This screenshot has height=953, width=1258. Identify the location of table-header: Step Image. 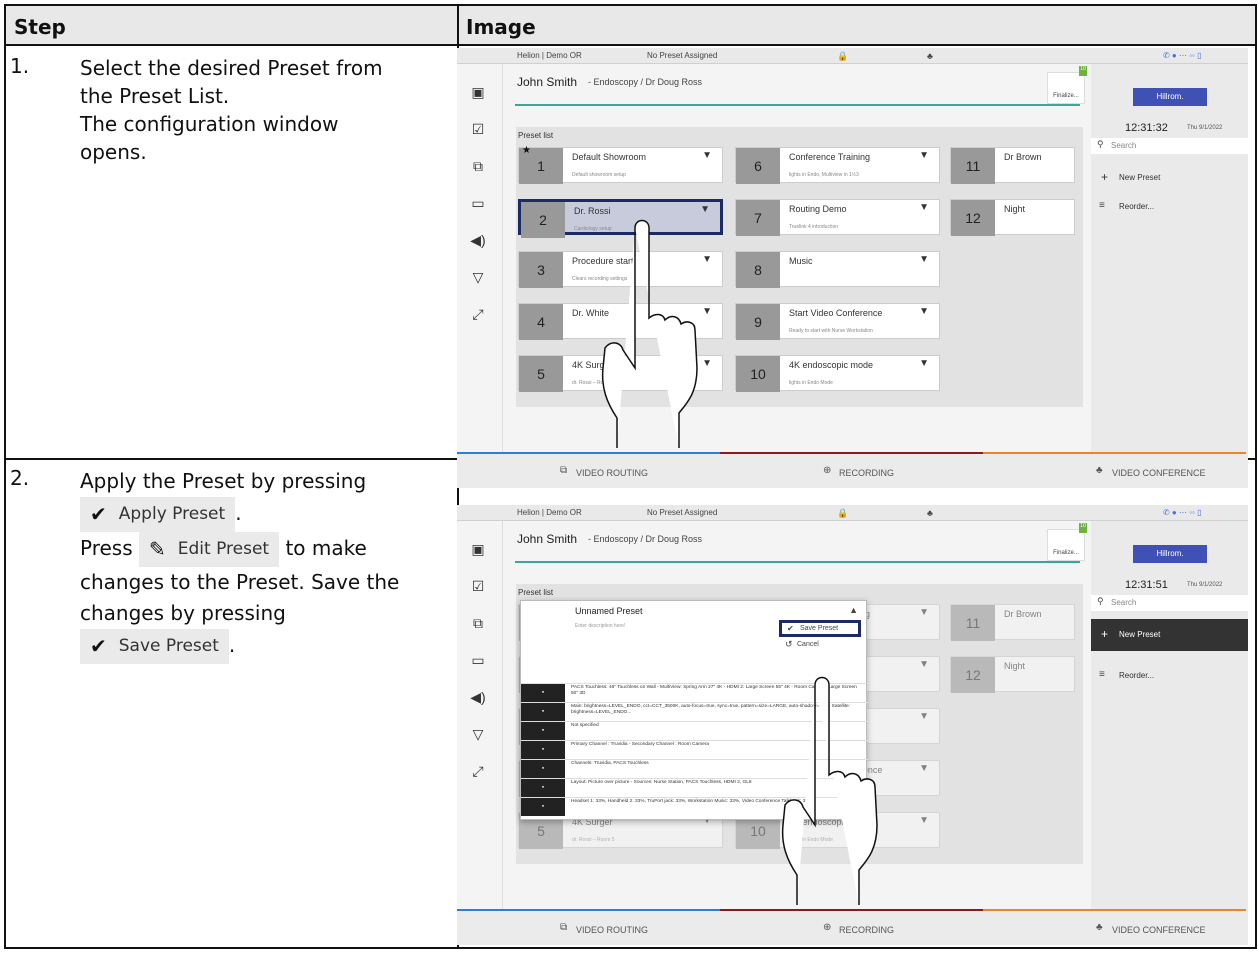
(630, 26).